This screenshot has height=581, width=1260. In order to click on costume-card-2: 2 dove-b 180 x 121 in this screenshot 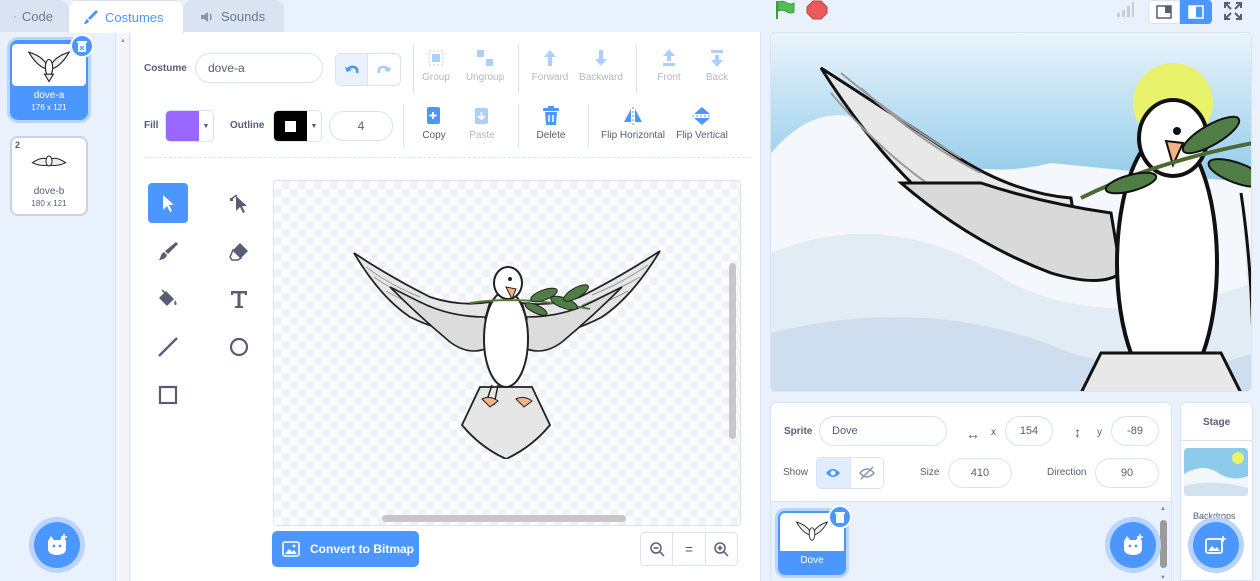, I will do `click(49, 176)`.